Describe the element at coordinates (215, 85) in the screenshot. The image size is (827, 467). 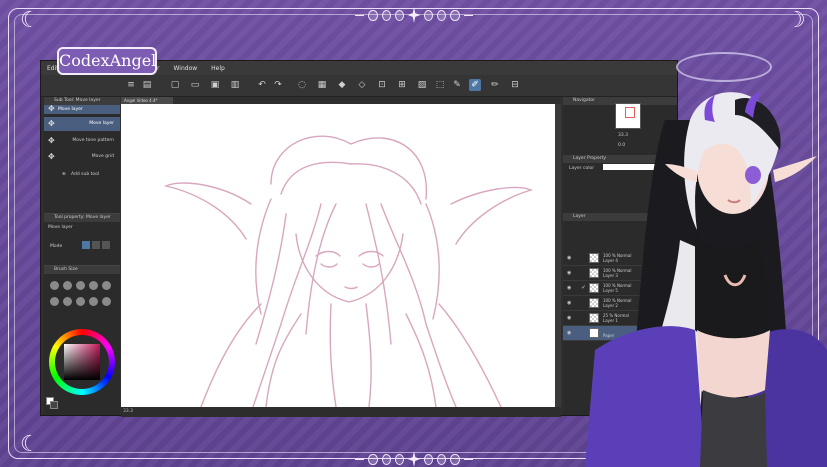
I see `save-icon: ▣` at that location.